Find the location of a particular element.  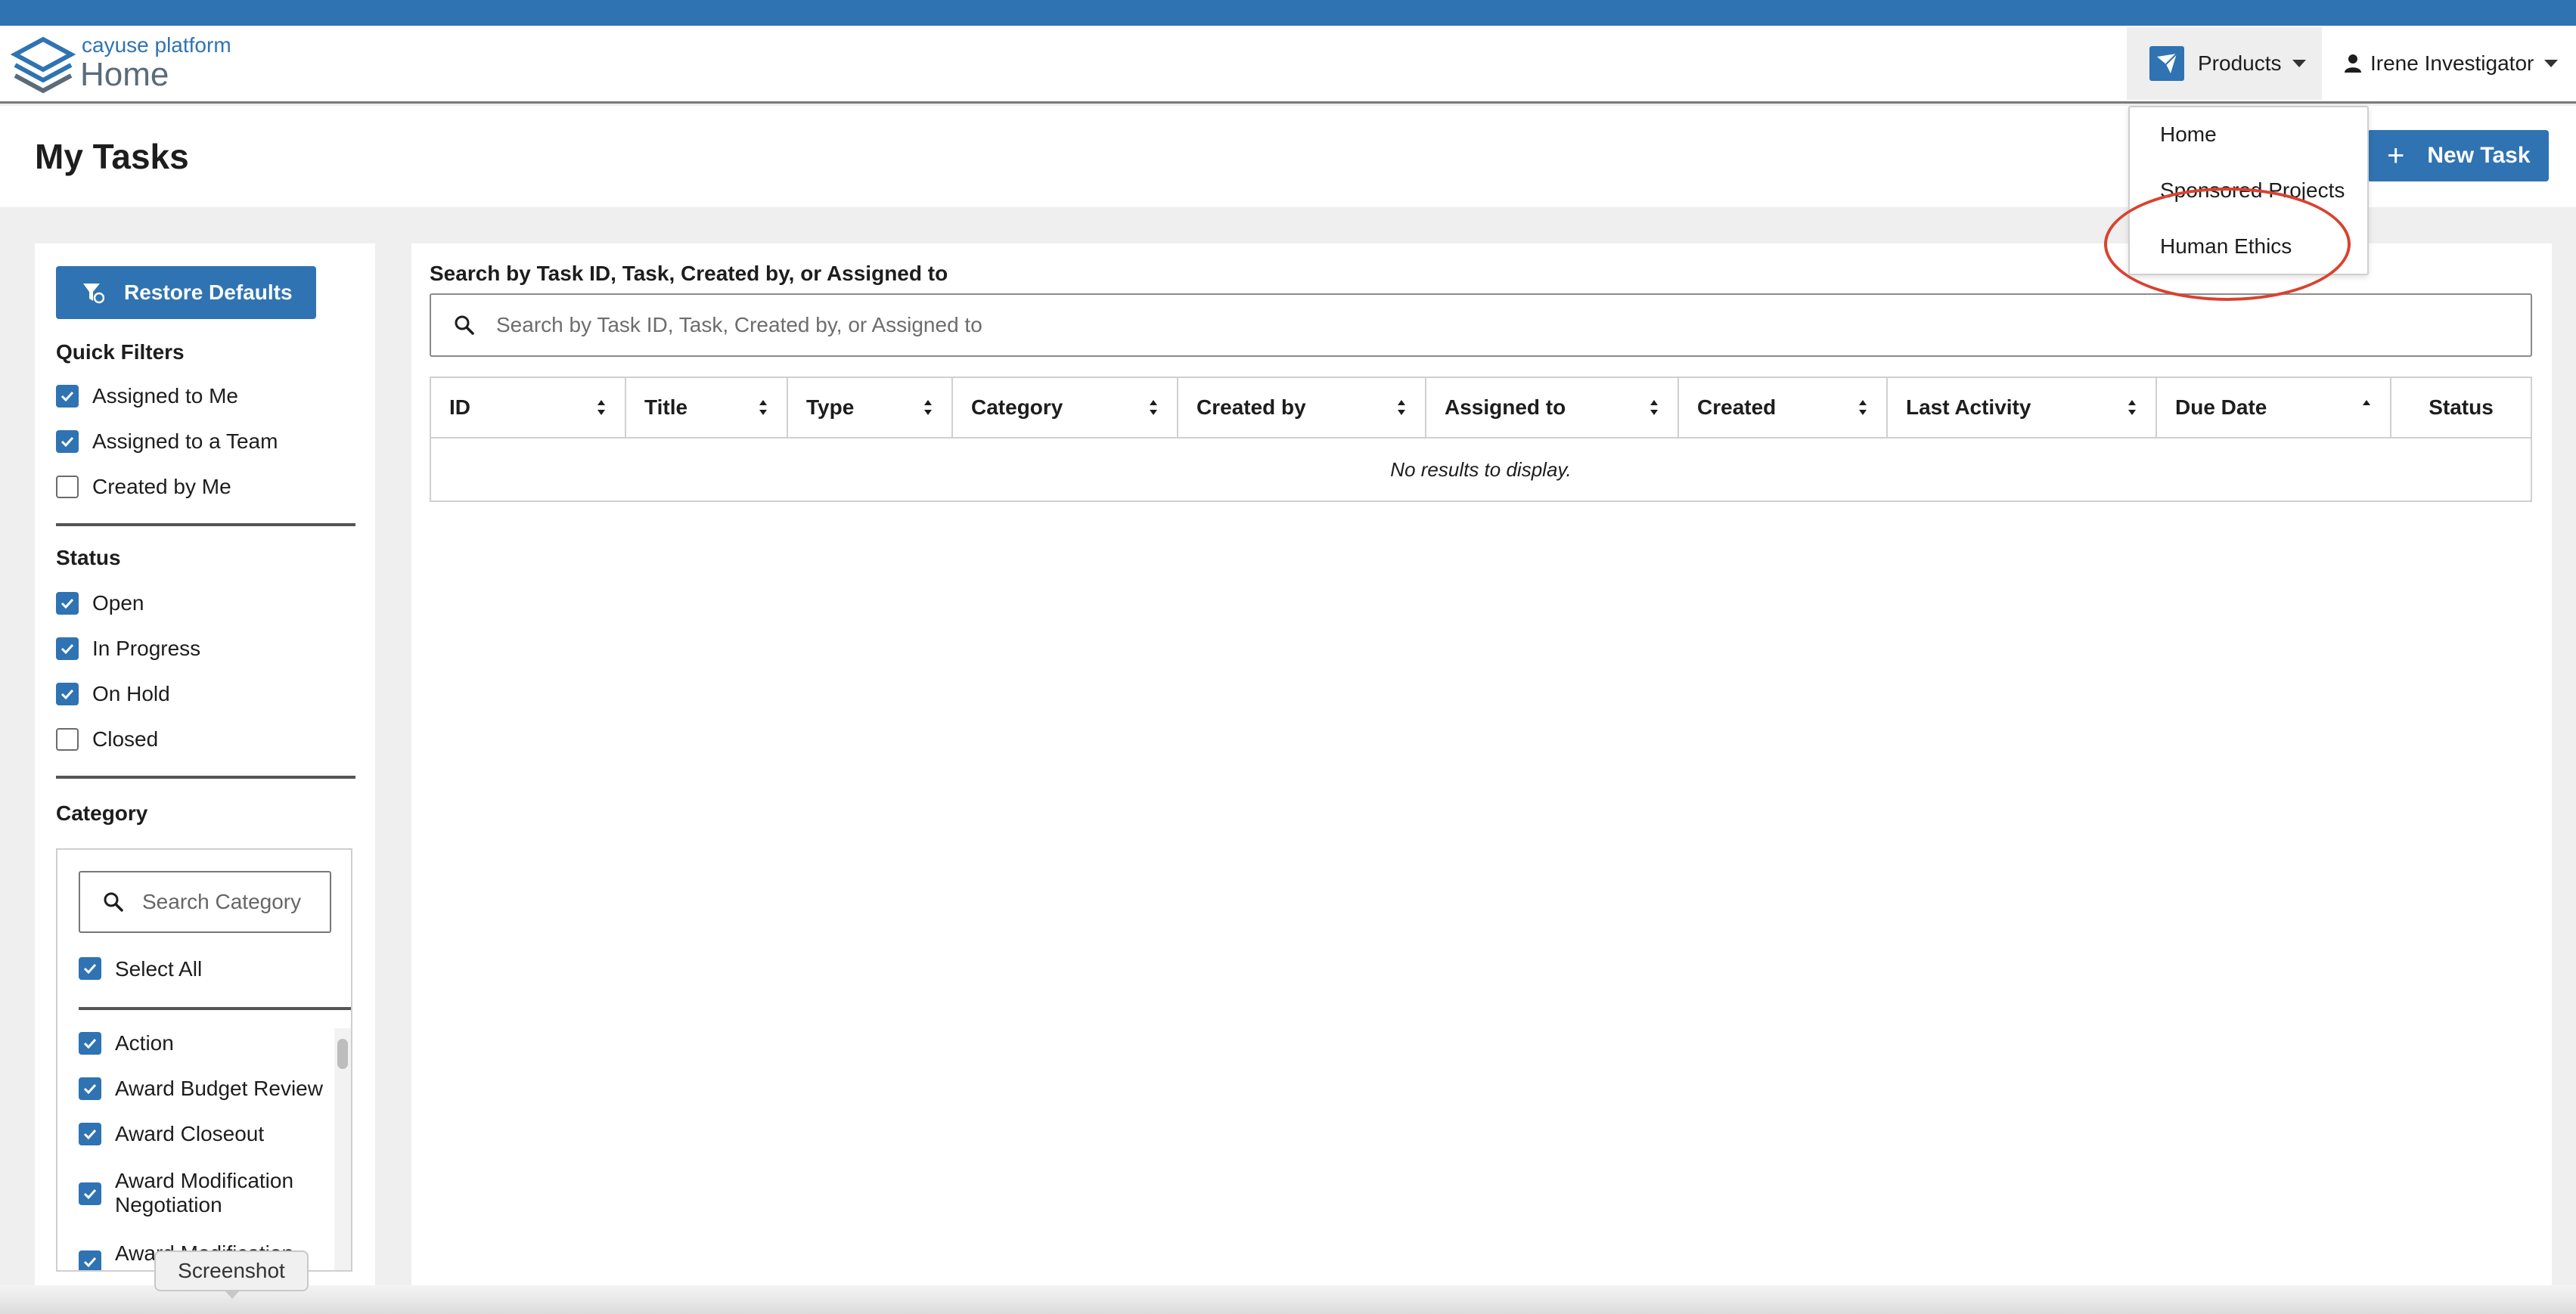

category-item: Award Modification Negotiation is located at coordinates (188, 1193).